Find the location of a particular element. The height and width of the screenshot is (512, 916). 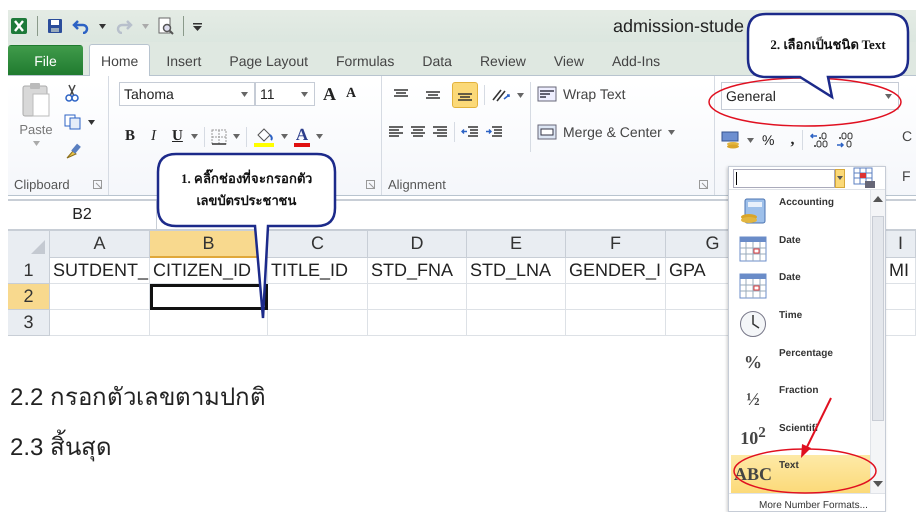

ribbon-tab: View is located at coordinates (569, 60).